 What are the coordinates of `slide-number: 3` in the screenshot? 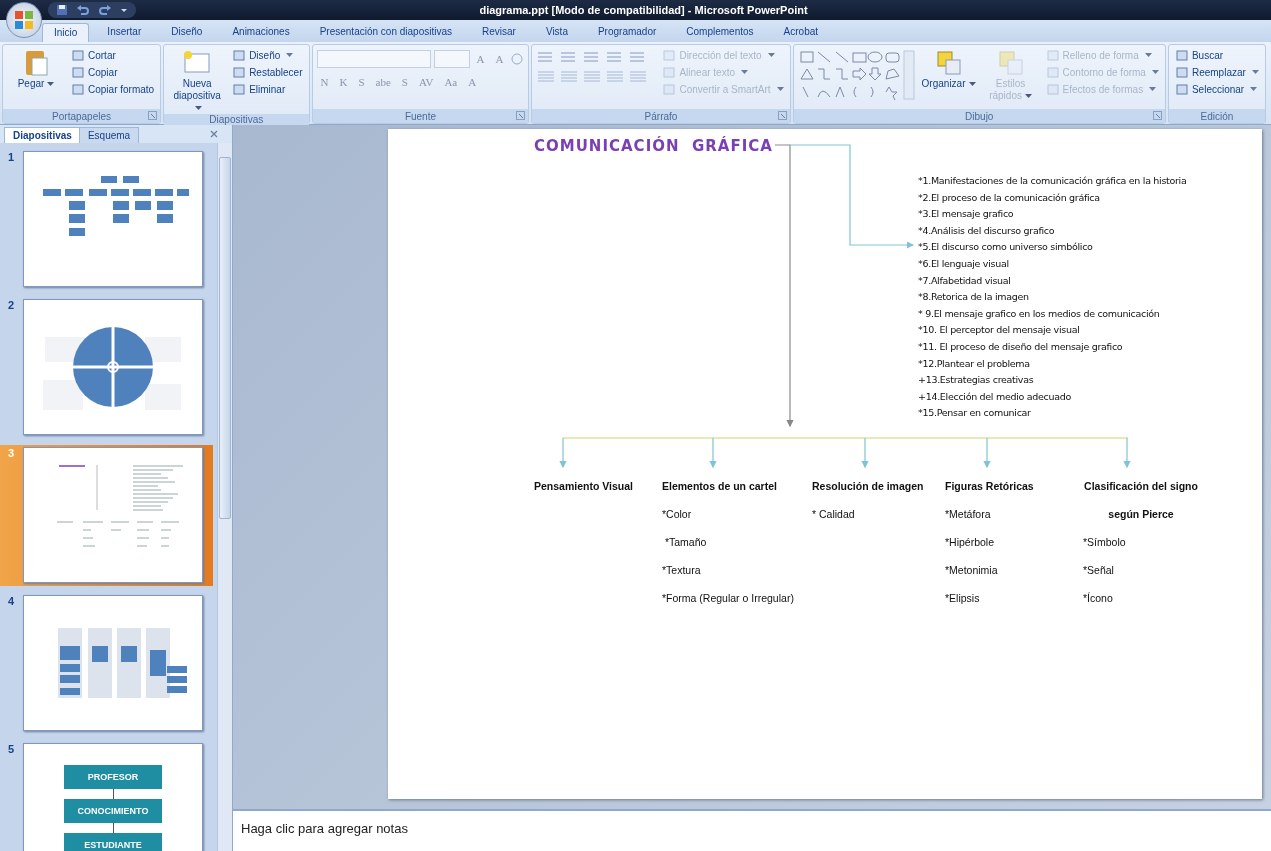 It's located at (12, 454).